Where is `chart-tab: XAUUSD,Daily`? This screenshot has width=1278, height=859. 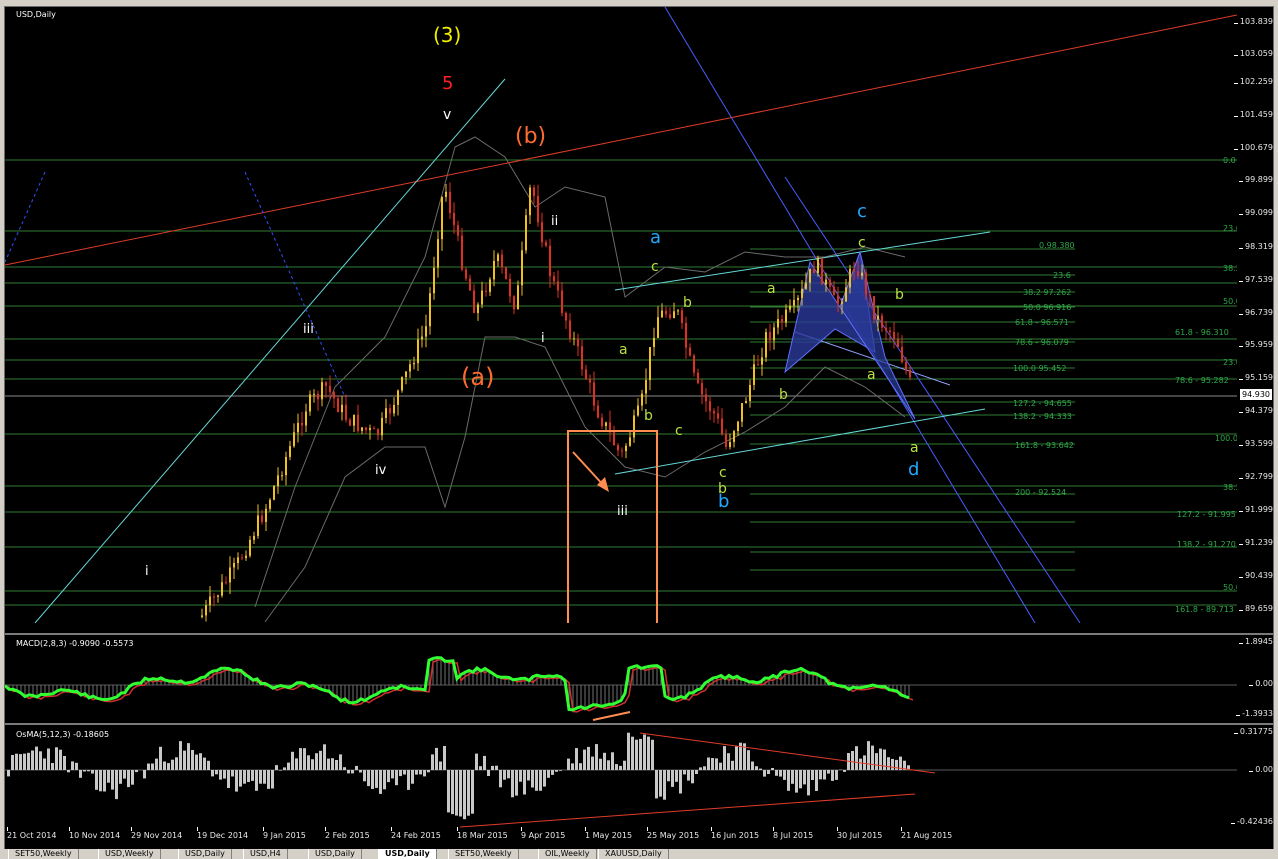 chart-tab: XAUUSD,Daily is located at coordinates (633, 854).